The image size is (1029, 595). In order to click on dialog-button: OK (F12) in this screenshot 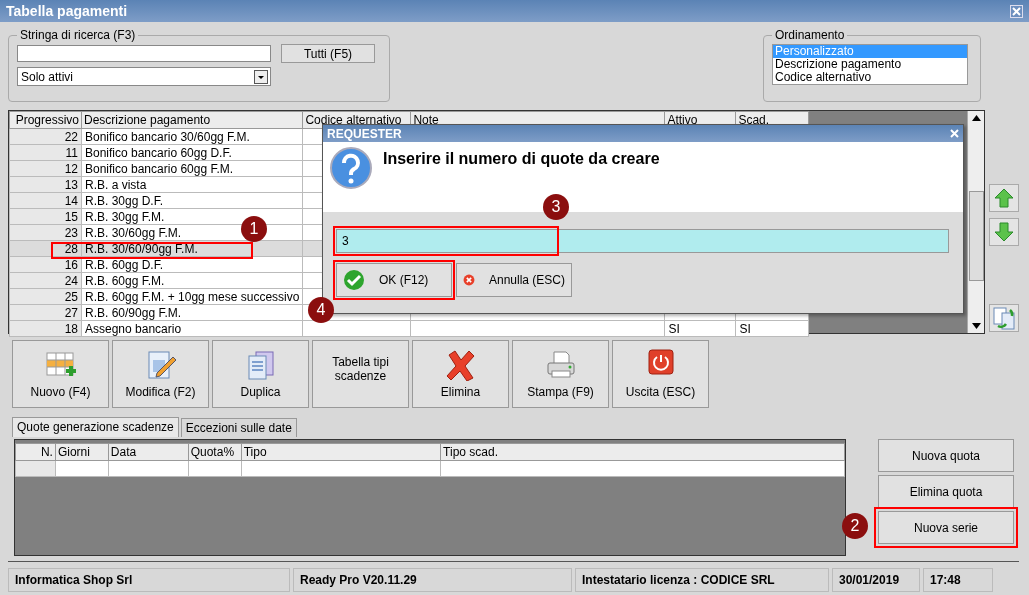, I will do `click(394, 280)`.